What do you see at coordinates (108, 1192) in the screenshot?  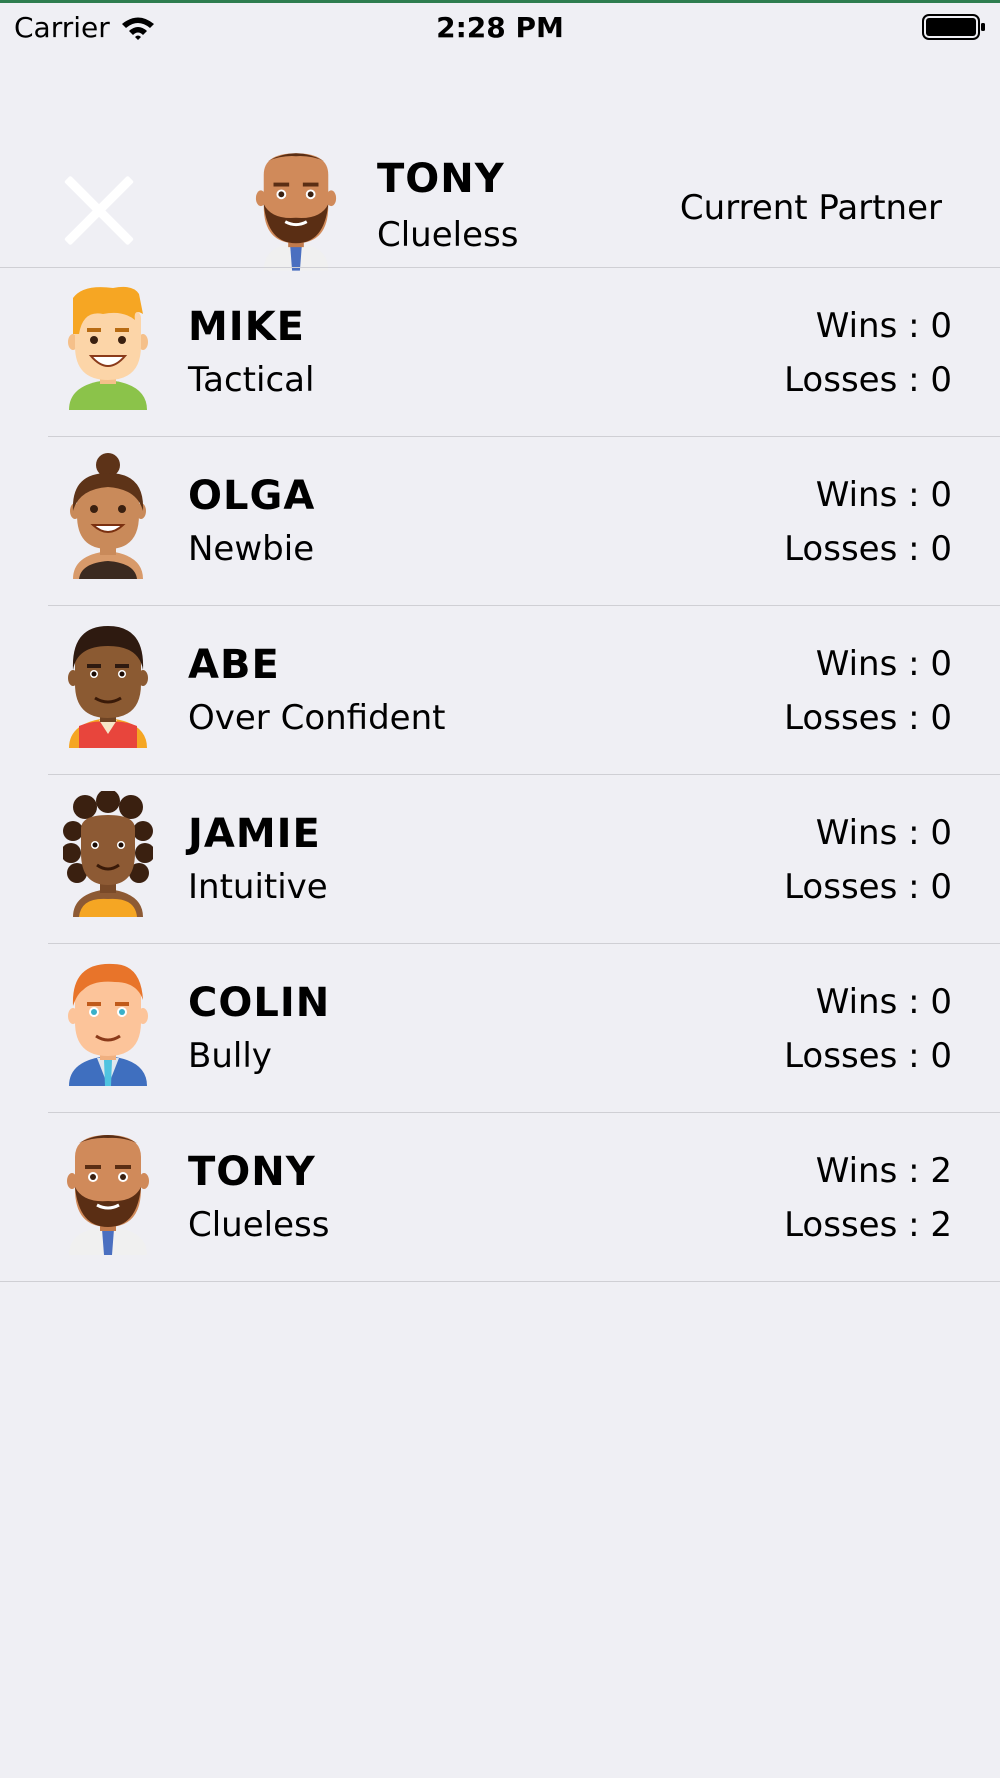 I see `tony-avatar` at bounding box center [108, 1192].